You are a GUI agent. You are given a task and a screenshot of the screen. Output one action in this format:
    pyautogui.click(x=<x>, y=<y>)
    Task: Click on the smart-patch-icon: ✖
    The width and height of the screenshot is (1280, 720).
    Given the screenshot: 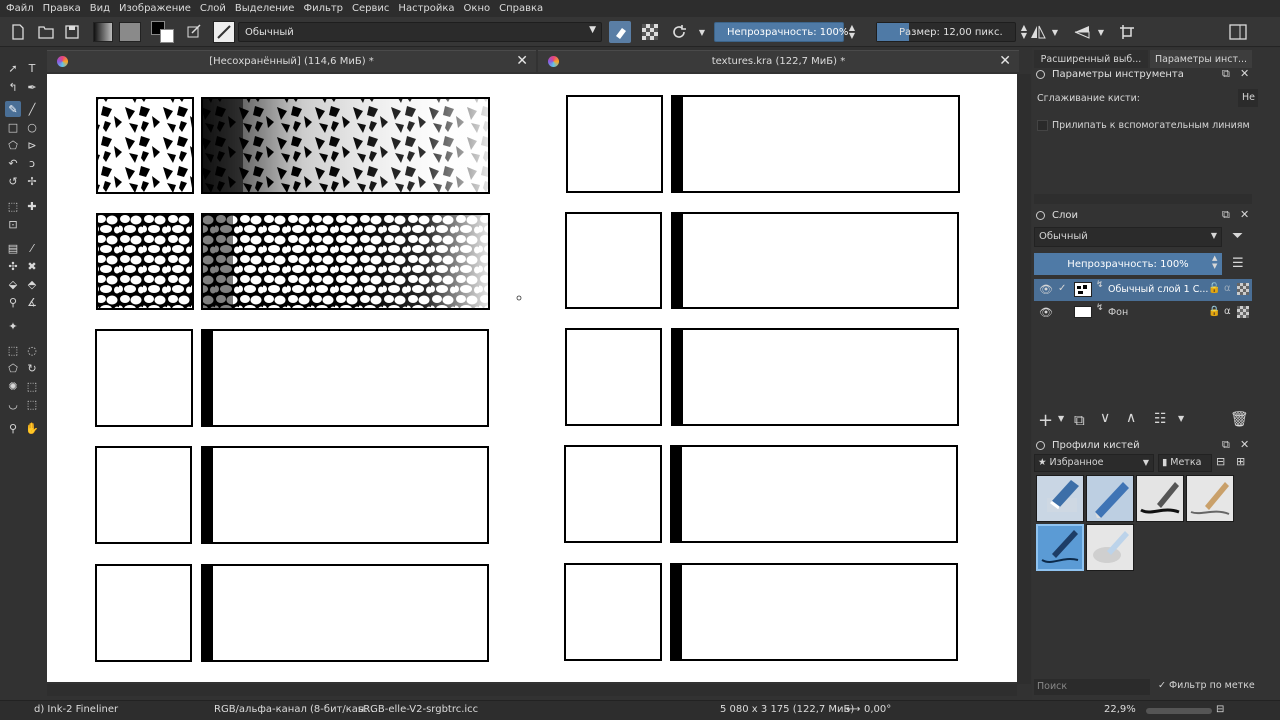 What is the action you would take?
    pyautogui.click(x=32, y=266)
    